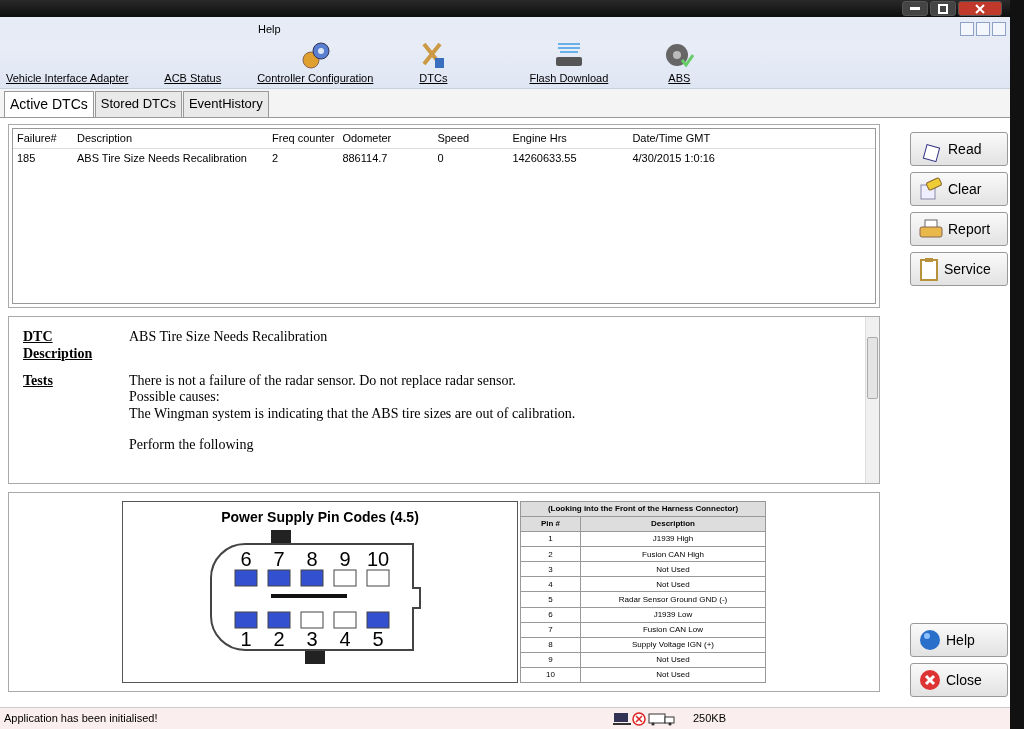  I want to click on column-header: Odometer, so click(386, 138).